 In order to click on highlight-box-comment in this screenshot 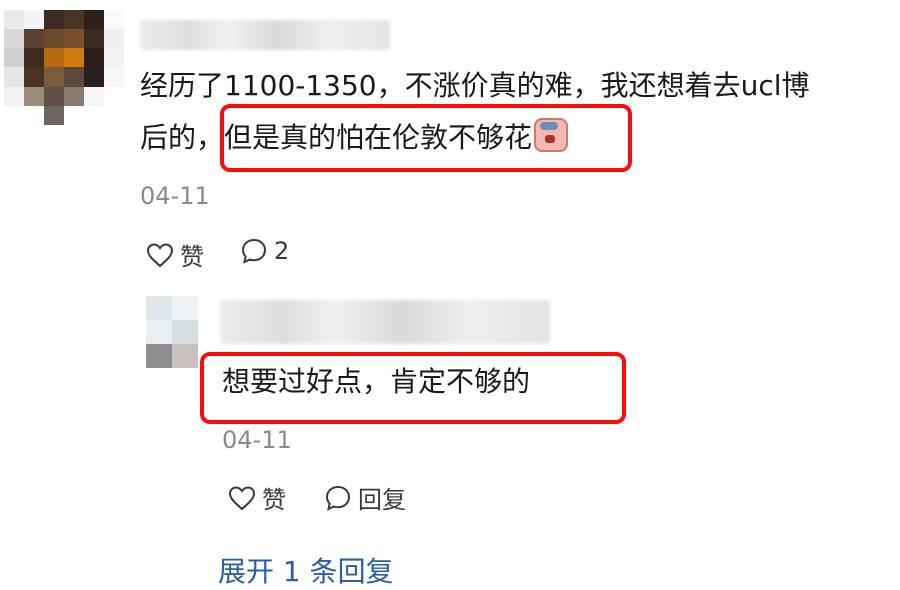, I will do `click(426, 138)`.